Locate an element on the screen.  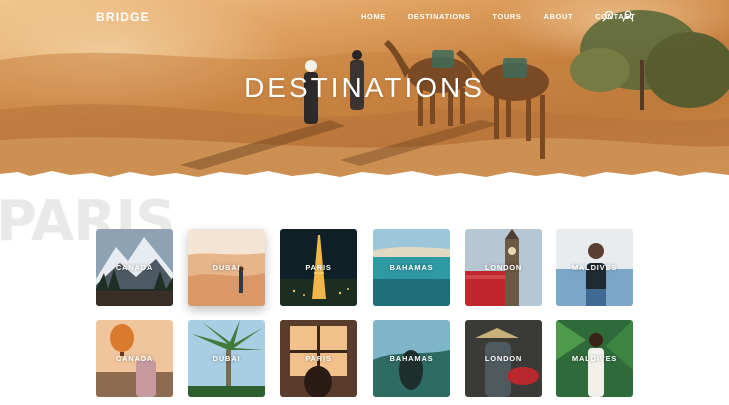
search-icon is located at coordinates (608, 16).